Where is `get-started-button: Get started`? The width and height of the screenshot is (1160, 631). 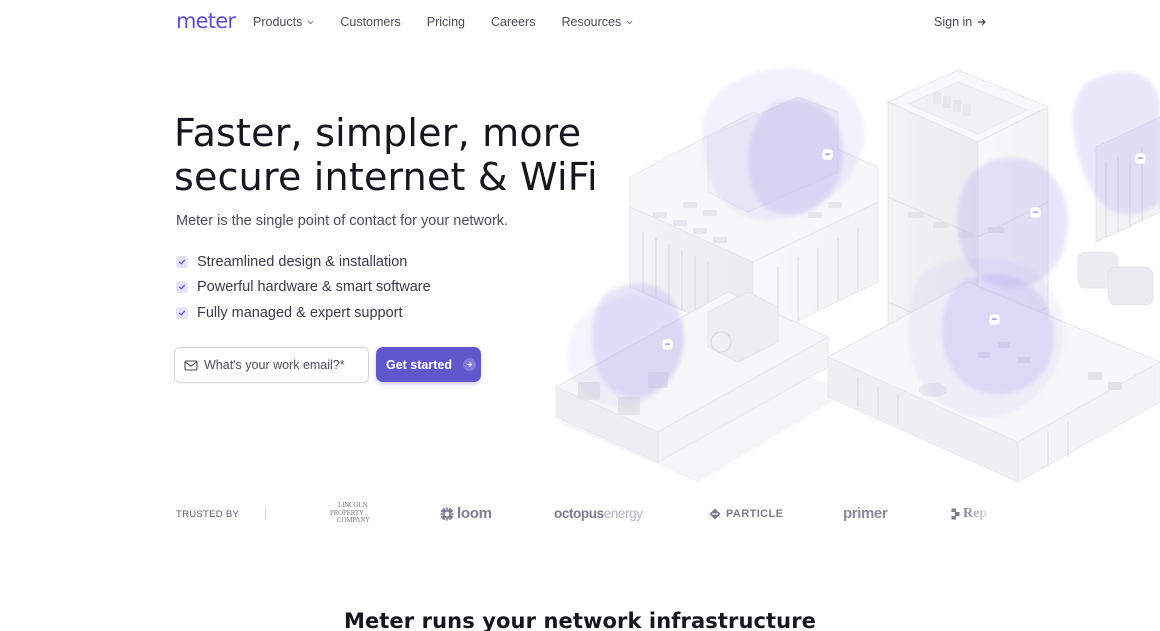
get-started-button: Get started is located at coordinates (428, 364).